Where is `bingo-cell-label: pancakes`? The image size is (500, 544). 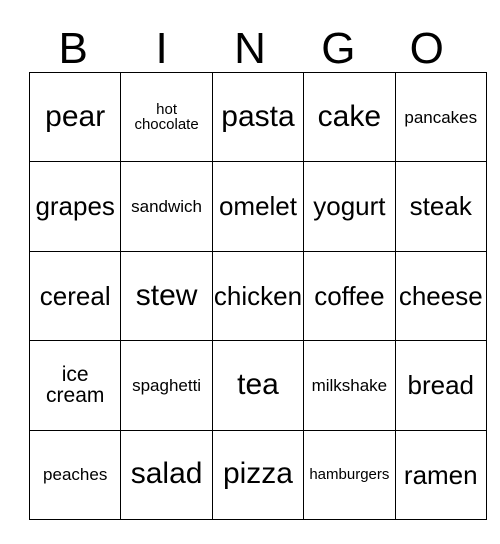 bingo-cell-label: pancakes is located at coordinates (441, 117).